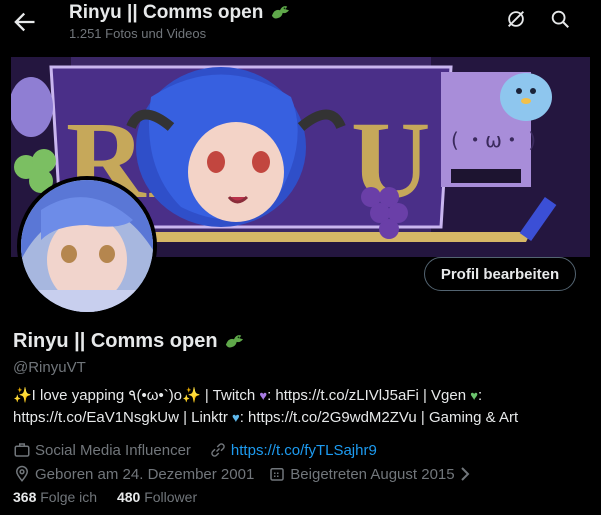  I want to click on following-link: 368 Folge ich, so click(55, 497).